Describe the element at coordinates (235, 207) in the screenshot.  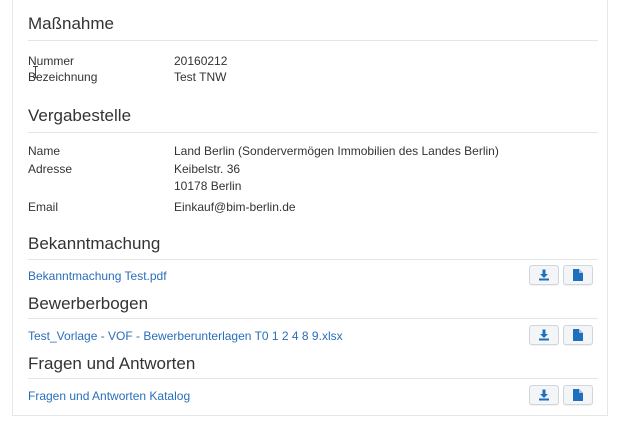
I see `email-value: Einkauf@bim-berlin.de` at that location.